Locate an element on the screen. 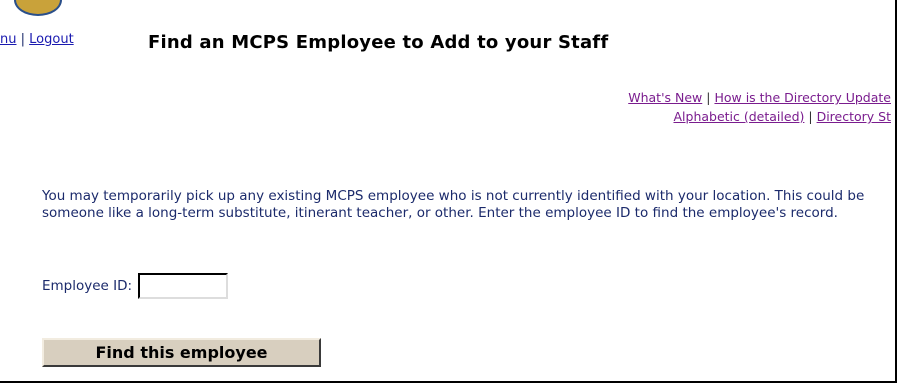 The width and height of the screenshot is (897, 383). logout-link: Logout is located at coordinates (51, 39).